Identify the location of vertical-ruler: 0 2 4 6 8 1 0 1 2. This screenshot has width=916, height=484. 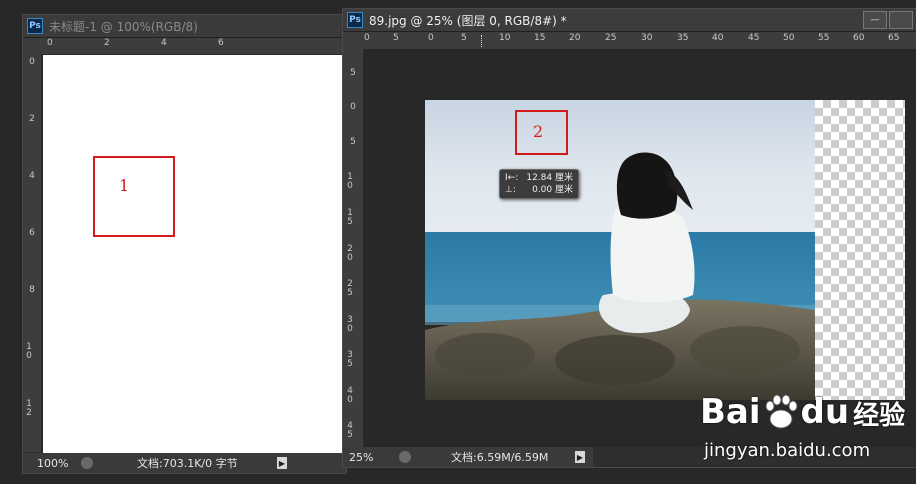
(32, 253).